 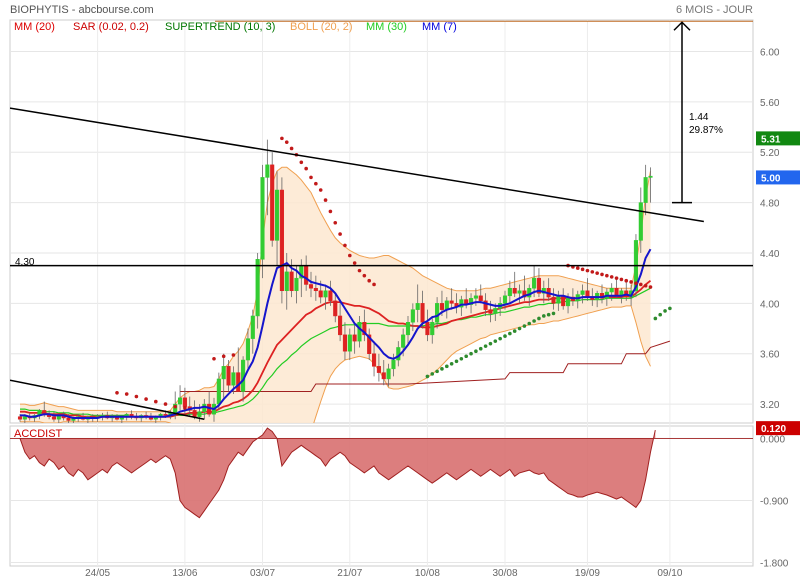 What do you see at coordinates (770, 103) in the screenshot?
I see `price-tick-label: 5.60` at bounding box center [770, 103].